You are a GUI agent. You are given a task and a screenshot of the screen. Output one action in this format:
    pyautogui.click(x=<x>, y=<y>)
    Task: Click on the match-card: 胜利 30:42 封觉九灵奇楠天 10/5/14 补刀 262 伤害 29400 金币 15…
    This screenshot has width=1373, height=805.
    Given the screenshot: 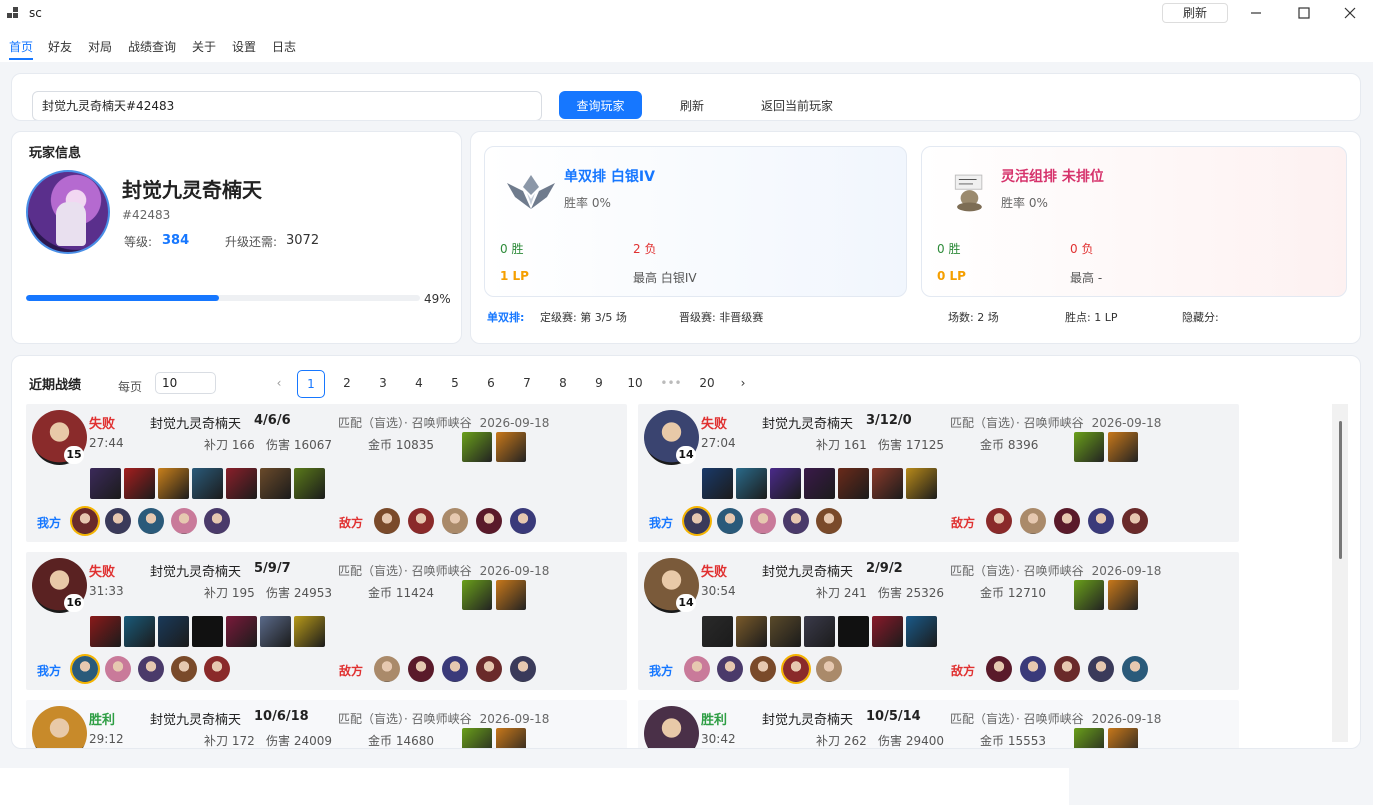 What is the action you would take?
    pyautogui.click(x=938, y=724)
    